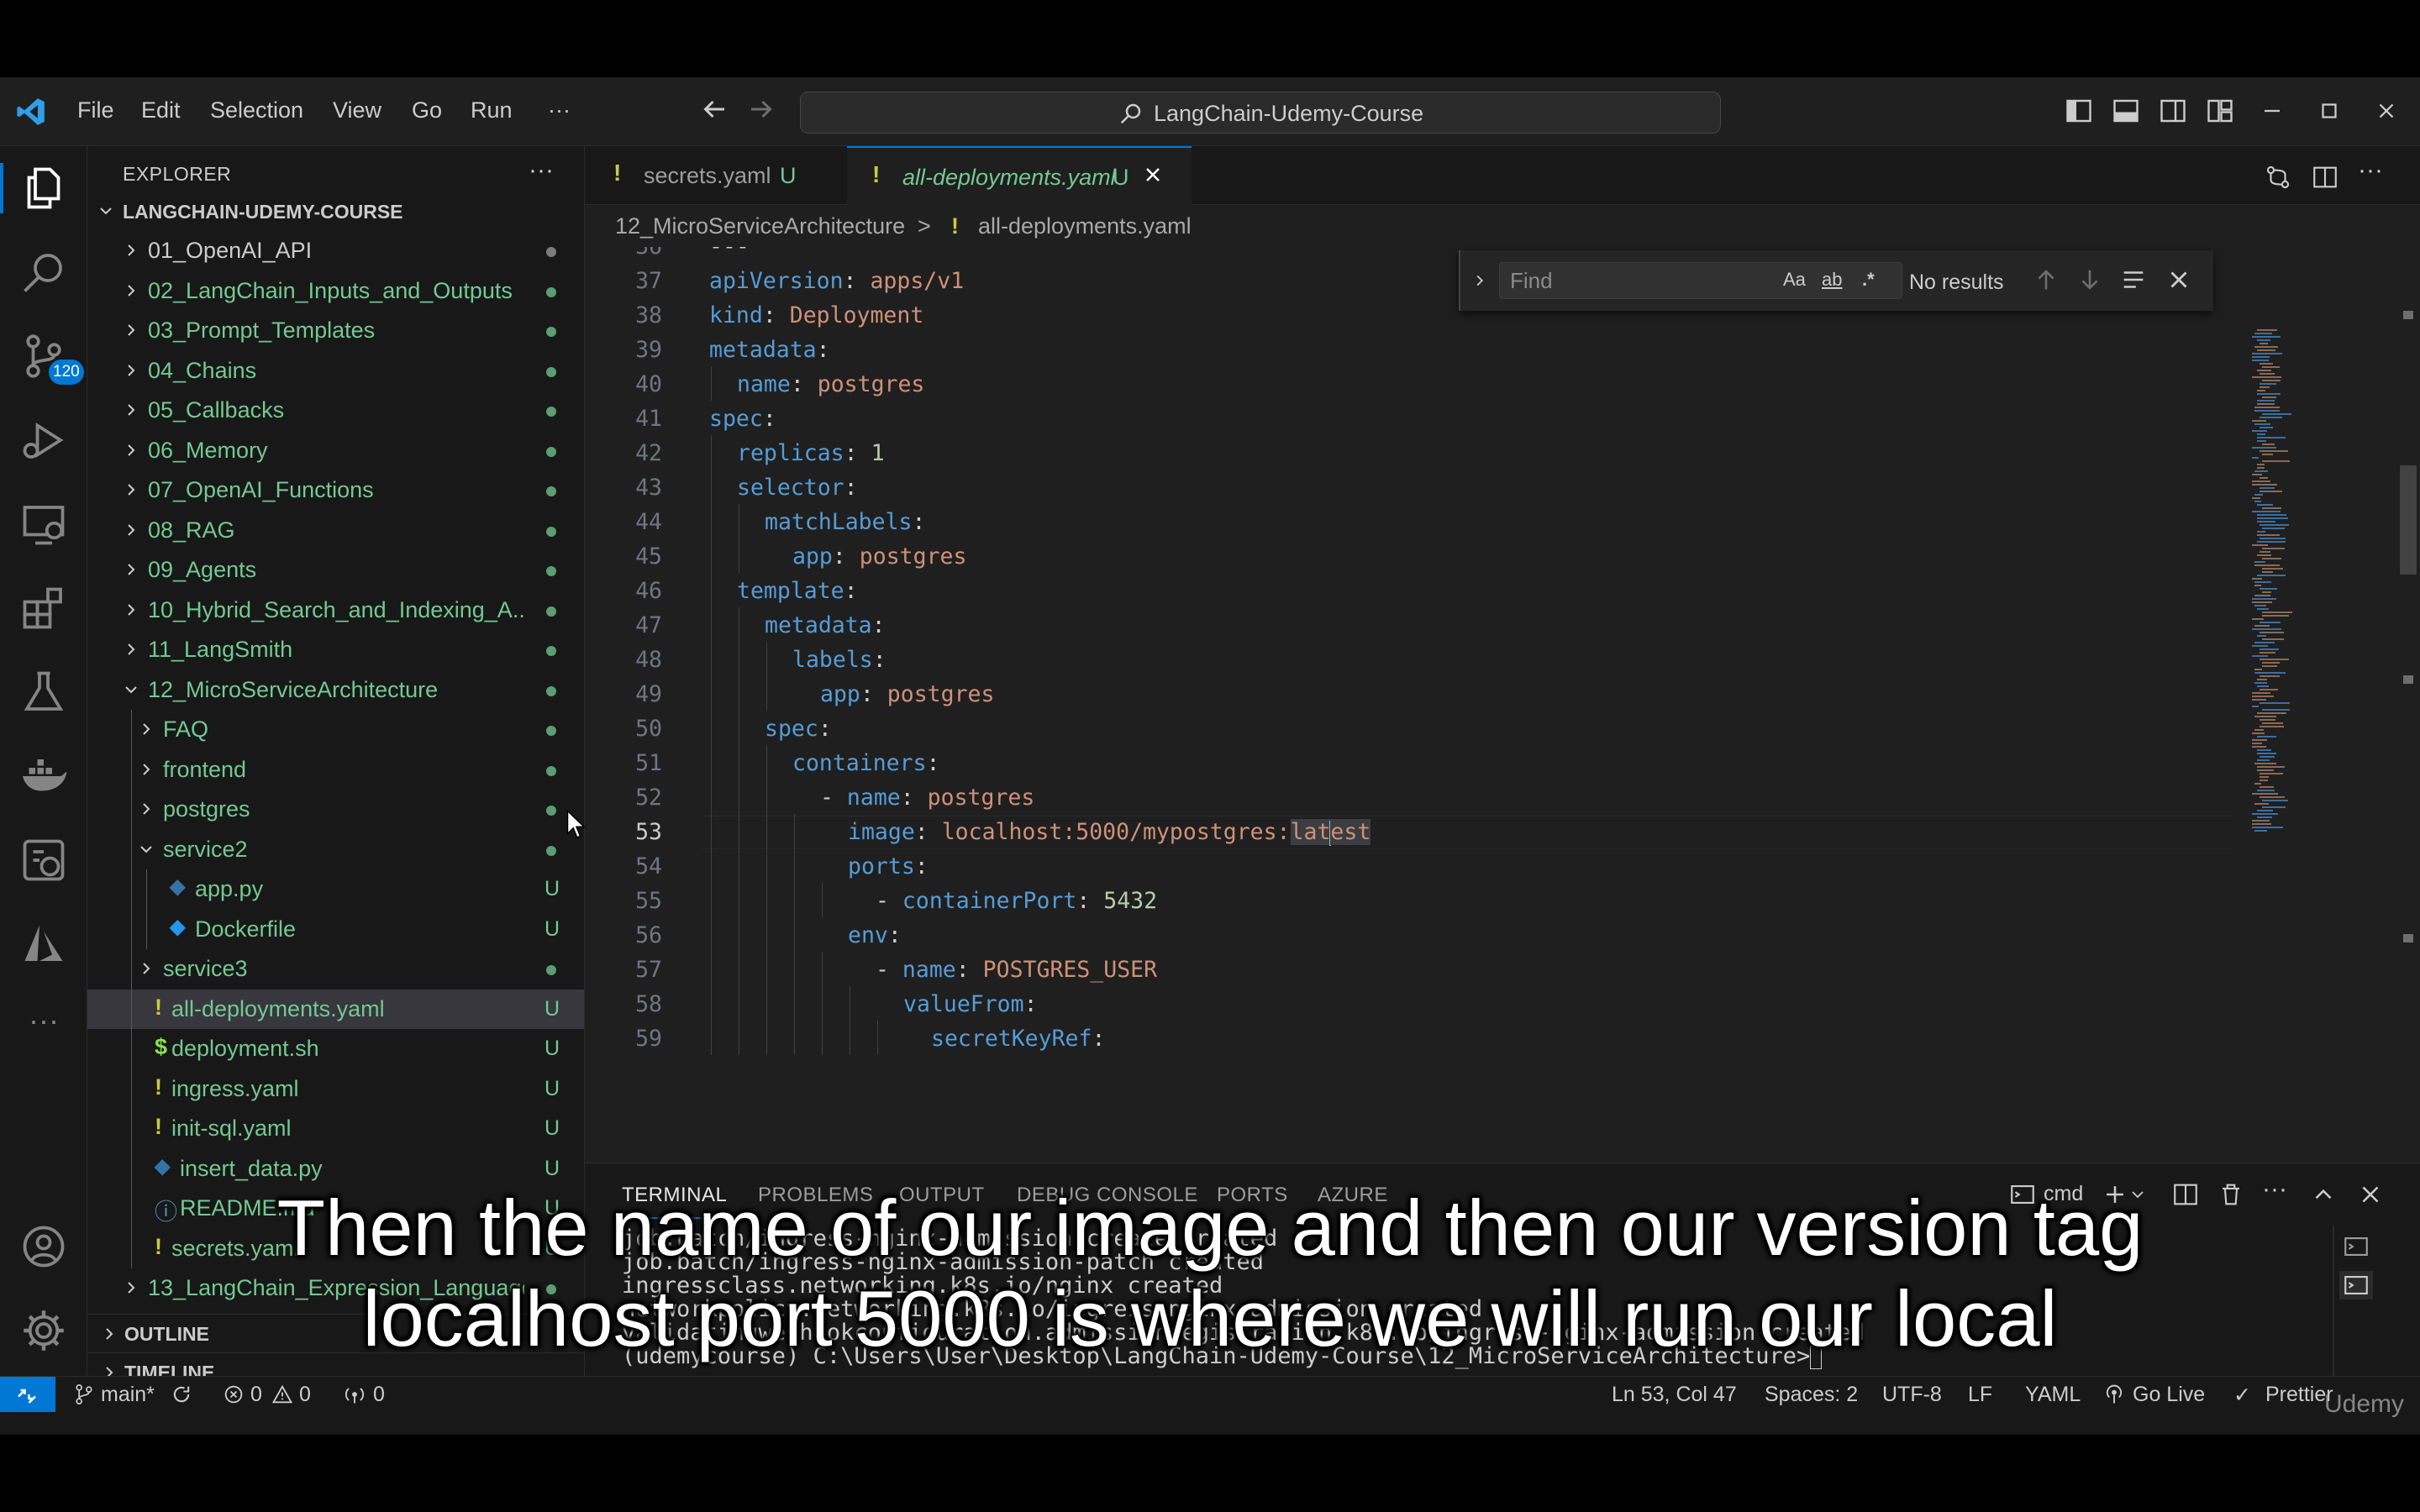 The height and width of the screenshot is (1512, 2420). Describe the element at coordinates (27, 1394) in the screenshot. I see `remote-indicator` at that location.